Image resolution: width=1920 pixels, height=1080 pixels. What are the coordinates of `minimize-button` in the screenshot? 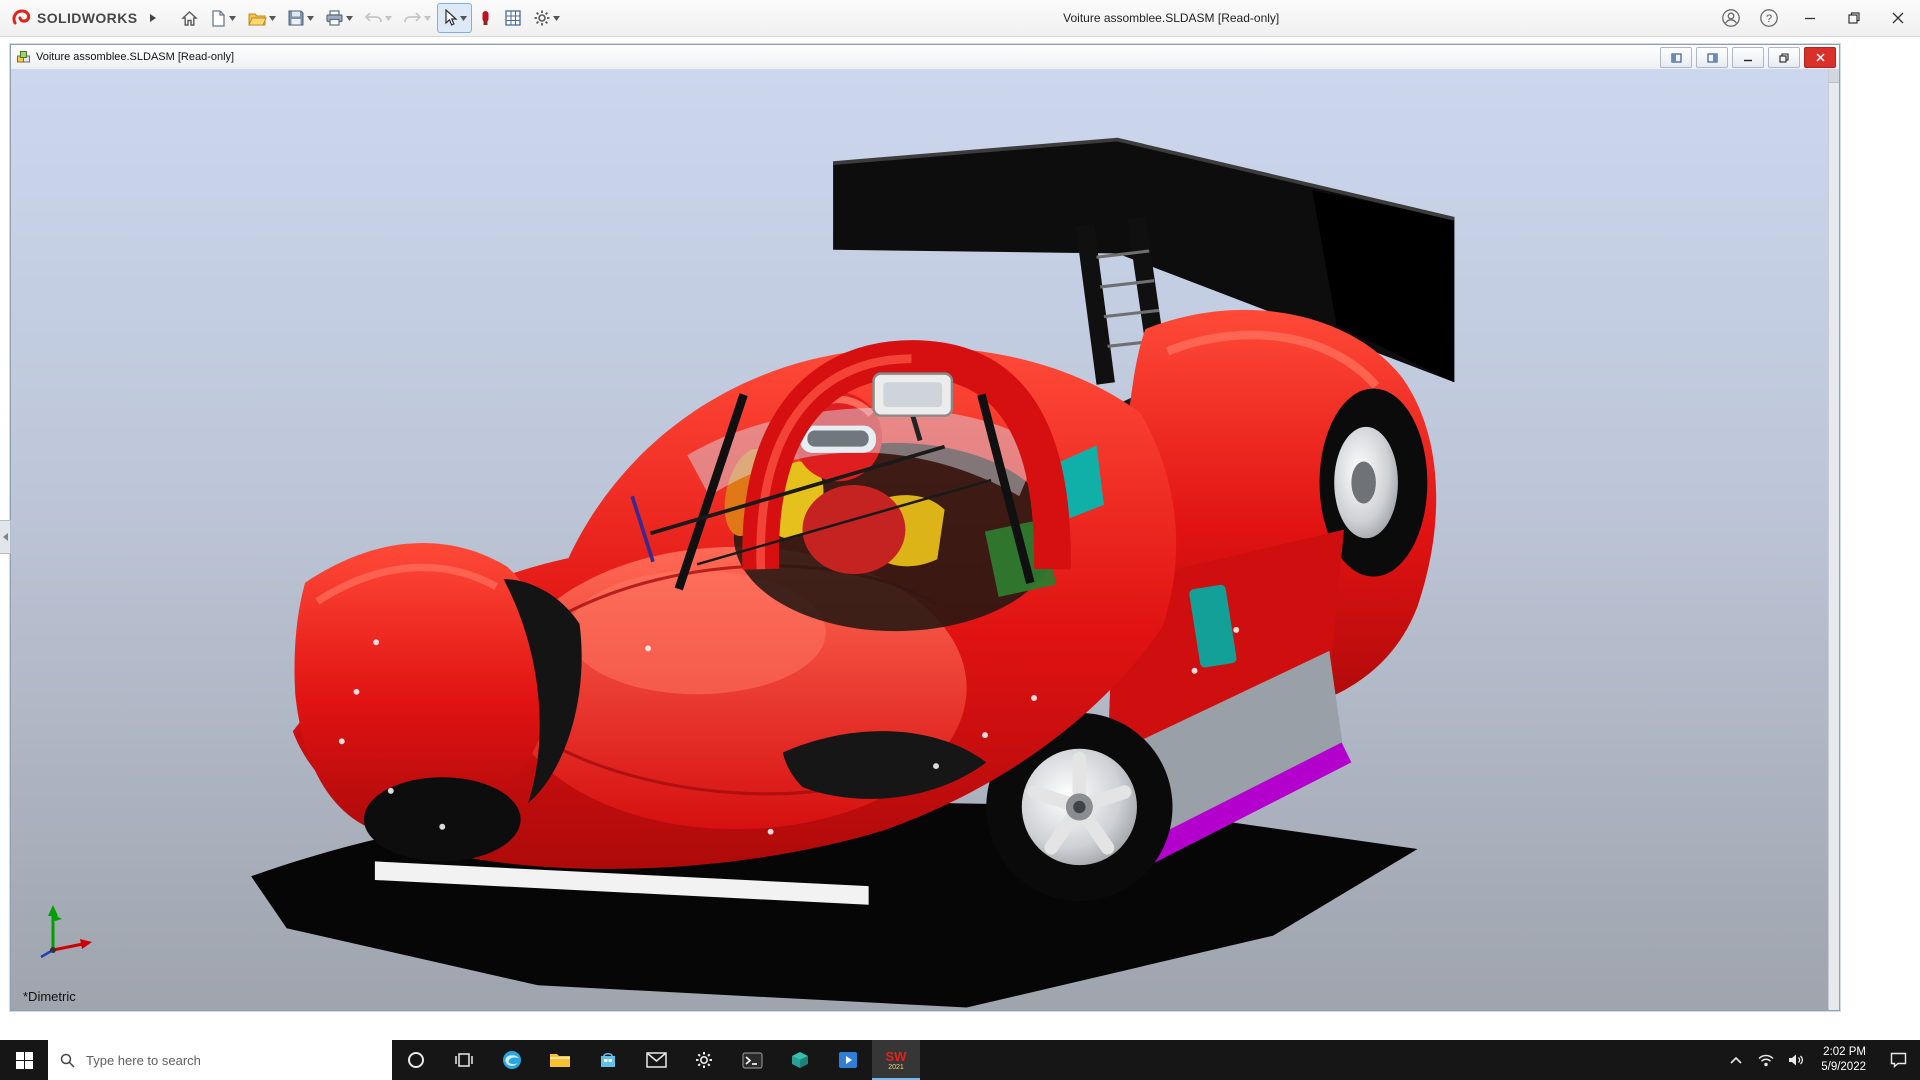 It's located at (1810, 18).